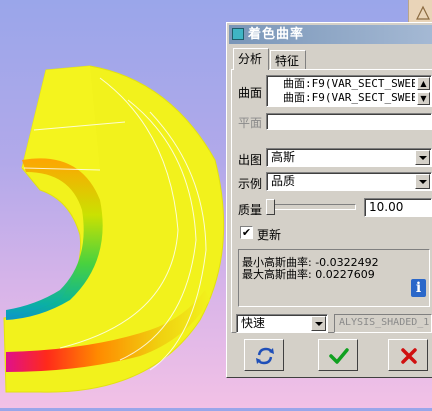 Image resolution: width=432 pixels, height=411 pixels. What do you see at coordinates (282, 323) in the screenshot?
I see `speed-dropdown: 快速` at bounding box center [282, 323].